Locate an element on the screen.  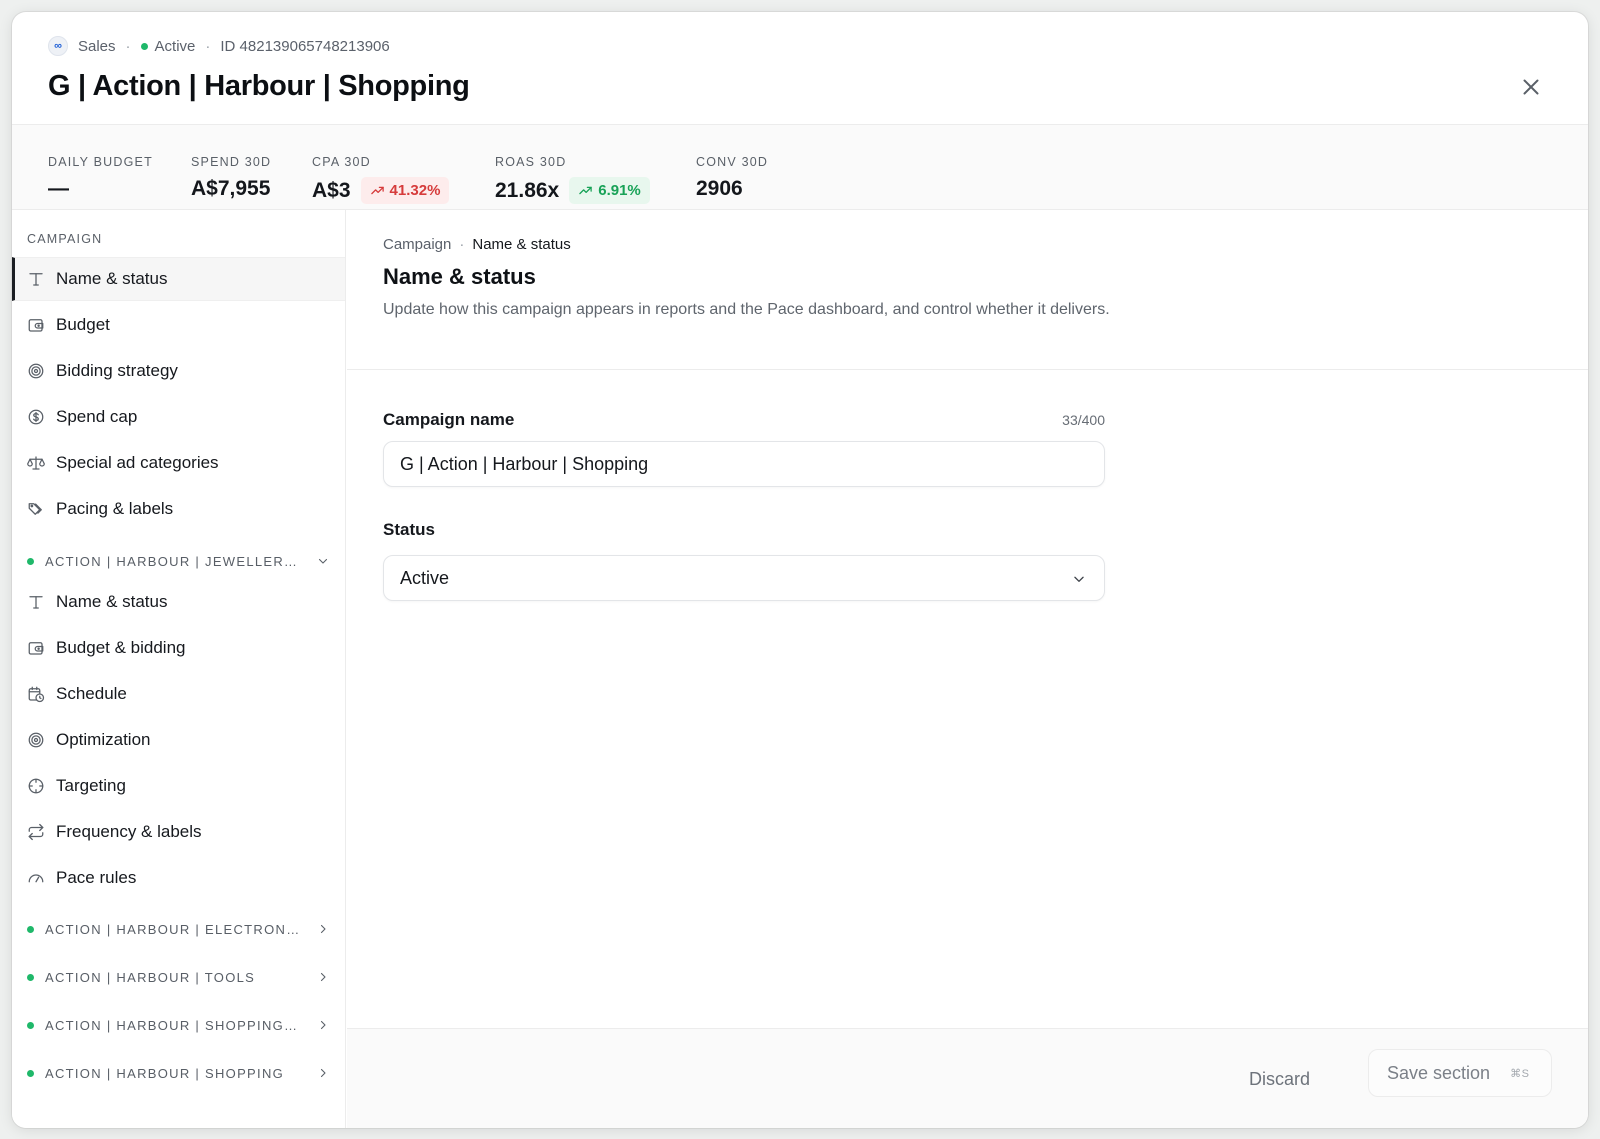
sidebar-heading-campaign: CAMPAIGN is located at coordinates (65, 239).